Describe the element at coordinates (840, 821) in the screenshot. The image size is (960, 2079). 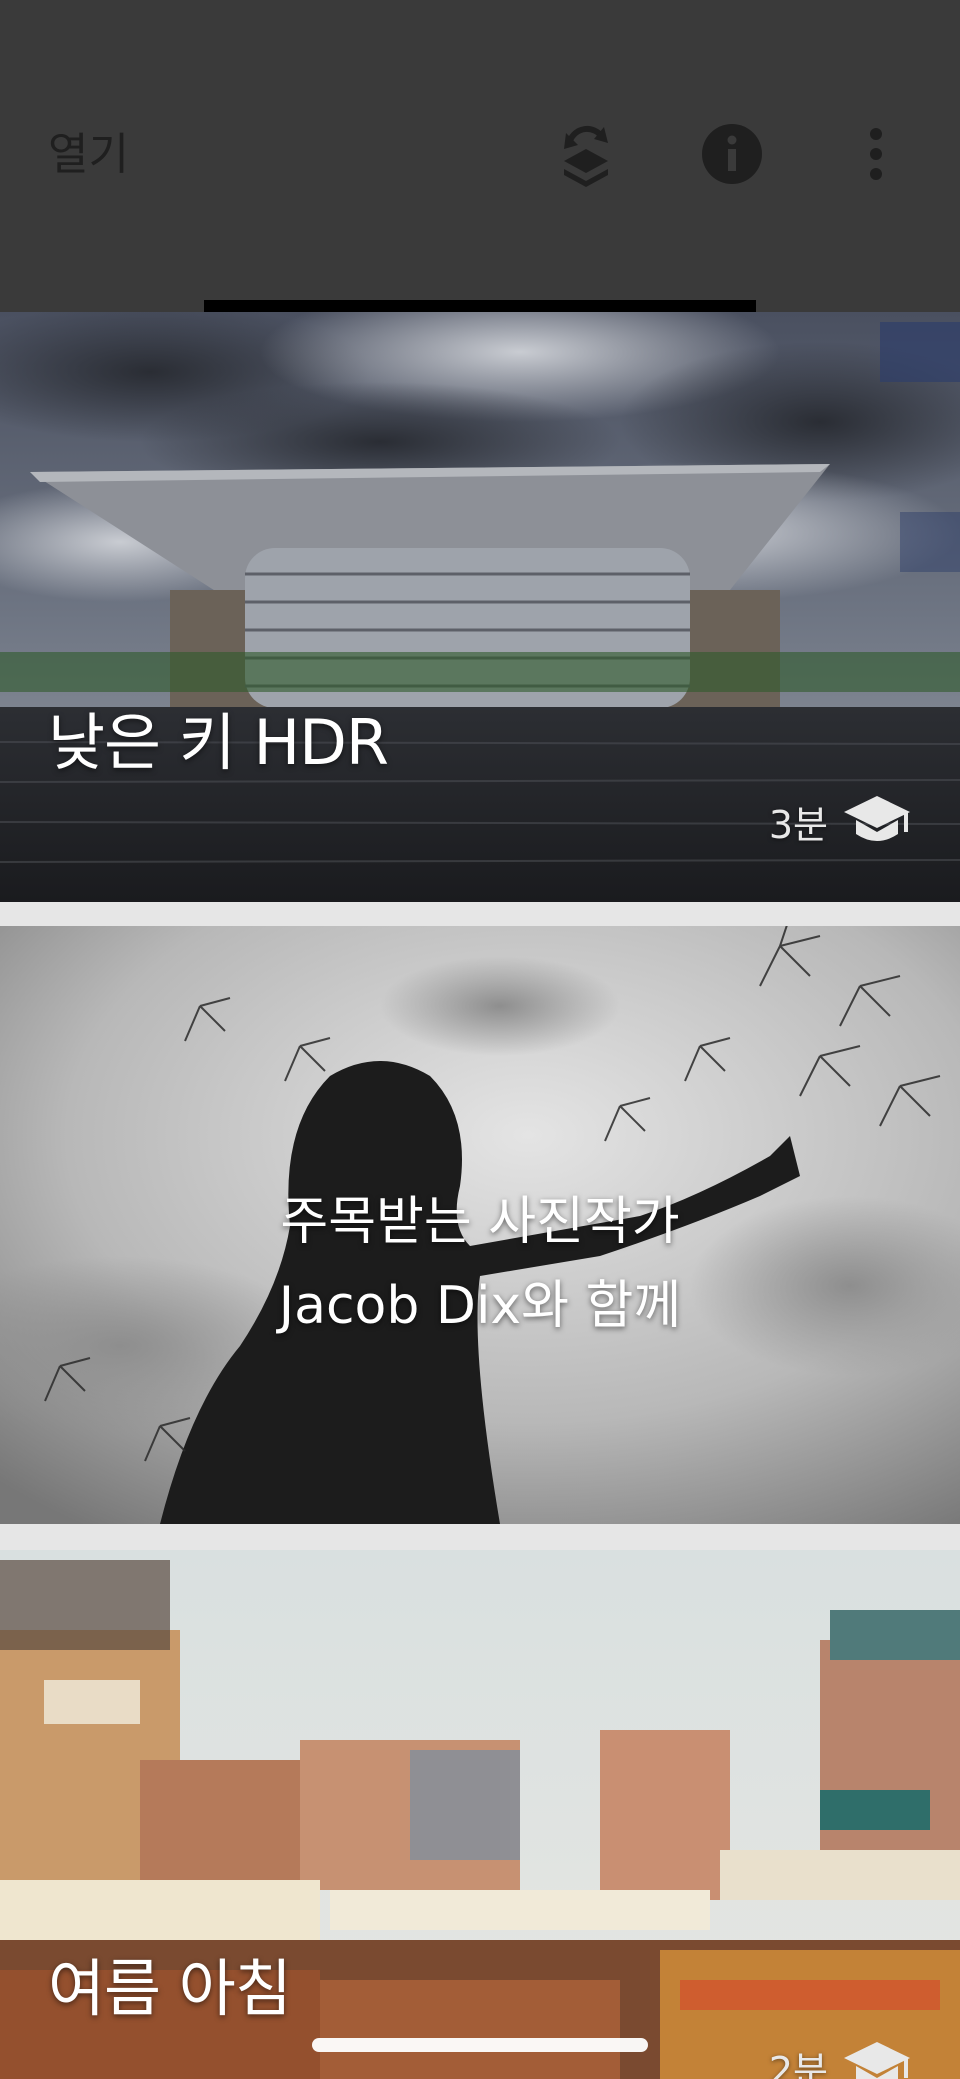
I see `card-duration: 3분` at that location.